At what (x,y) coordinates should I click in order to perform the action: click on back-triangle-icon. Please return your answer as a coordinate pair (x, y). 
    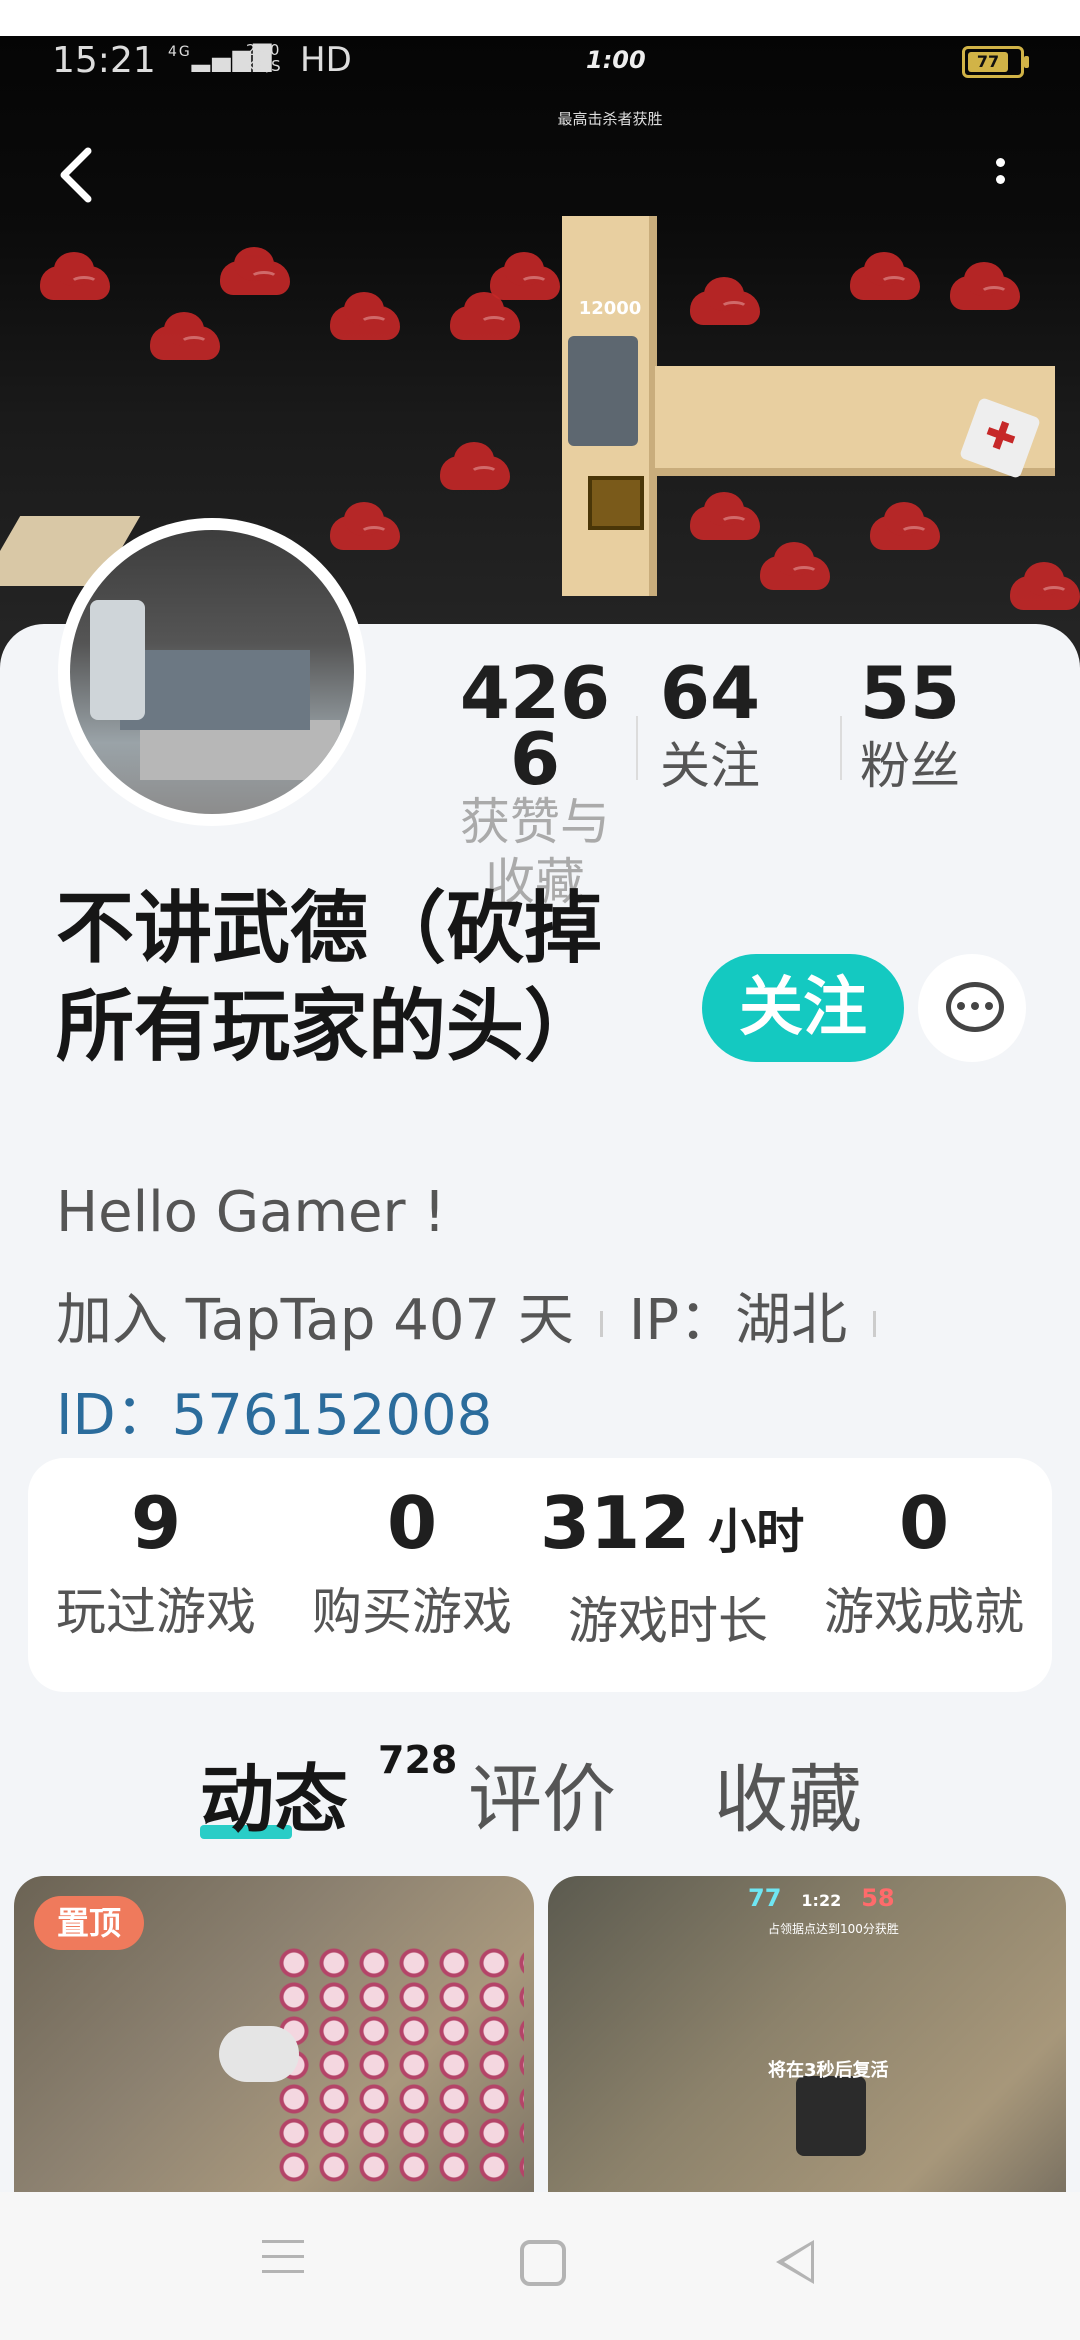
    Looking at the image, I should click on (795, 2262).